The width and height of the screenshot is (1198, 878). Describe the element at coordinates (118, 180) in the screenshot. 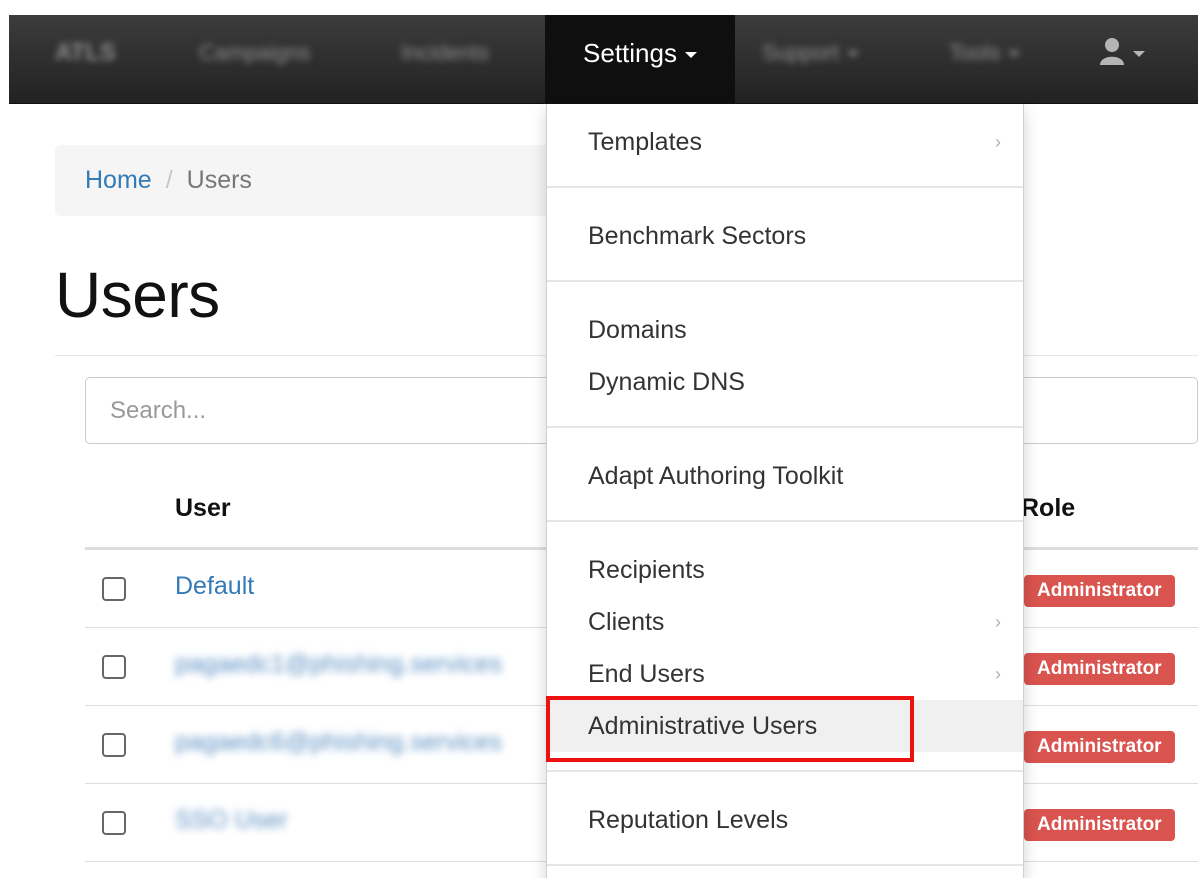

I see `breadcrumb-home-link: Home` at that location.